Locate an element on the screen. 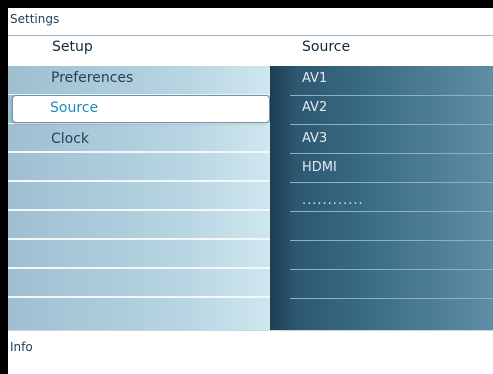 This screenshot has width=493, height=374. info-label: Info is located at coordinates (21, 347).